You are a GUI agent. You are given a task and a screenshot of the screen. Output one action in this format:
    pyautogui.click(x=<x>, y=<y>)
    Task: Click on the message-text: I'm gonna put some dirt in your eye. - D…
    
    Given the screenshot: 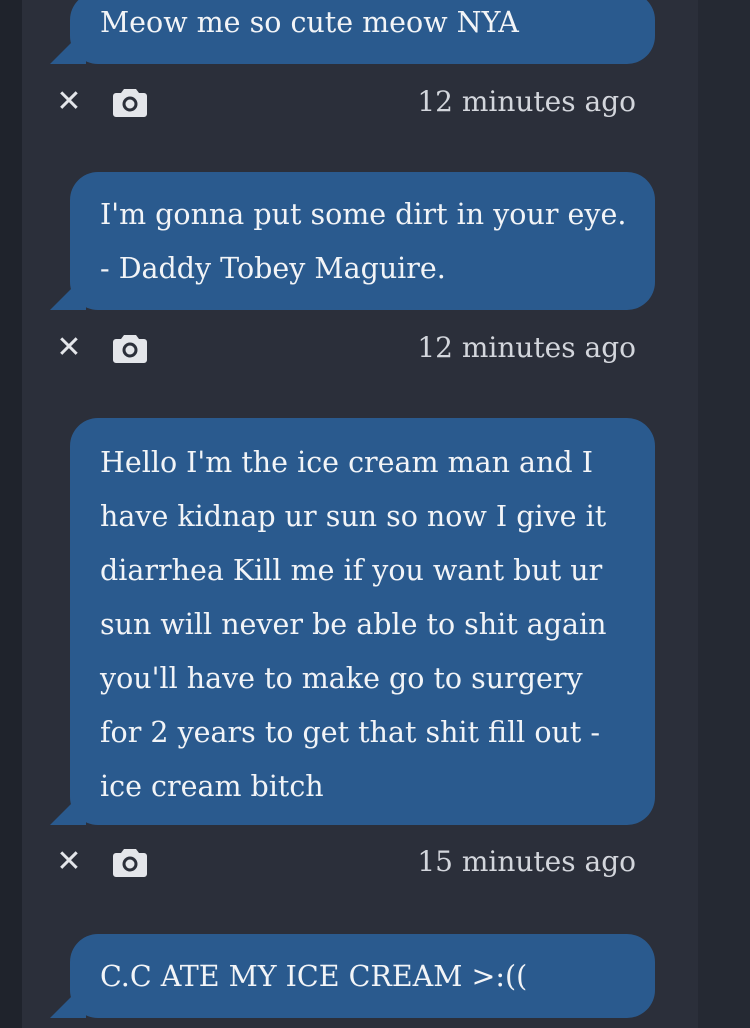 What is the action you would take?
    pyautogui.click(x=363, y=241)
    